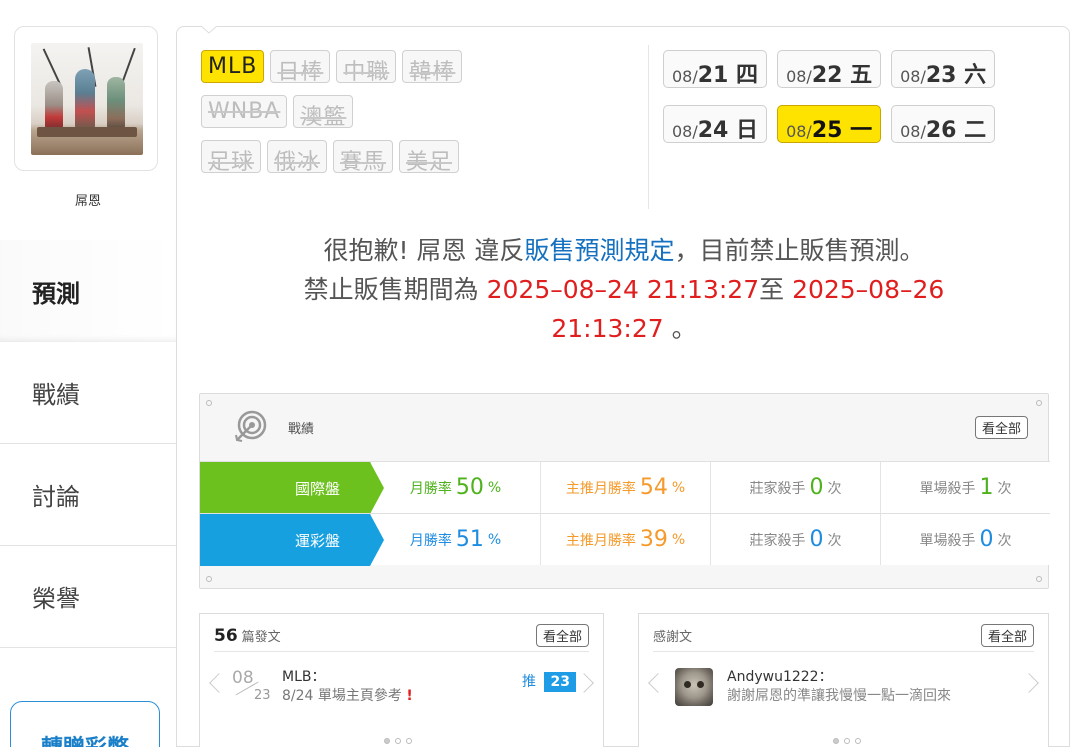 This screenshot has width=1080, height=747. Describe the element at coordinates (209, 30) in the screenshot. I see `tab-notch-icon` at that location.